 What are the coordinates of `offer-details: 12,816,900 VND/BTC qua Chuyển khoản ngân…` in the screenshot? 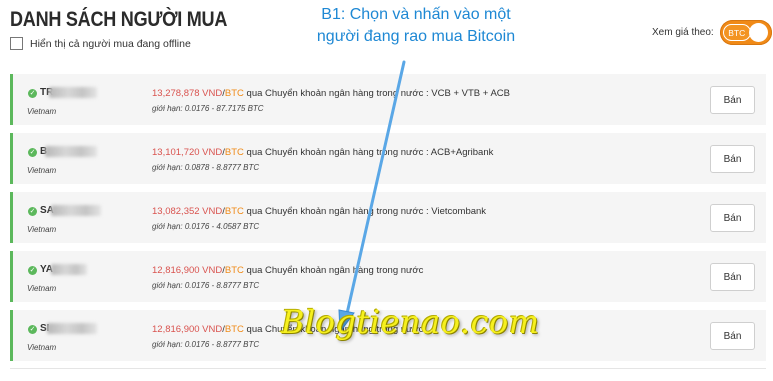 It's located at (288, 270).